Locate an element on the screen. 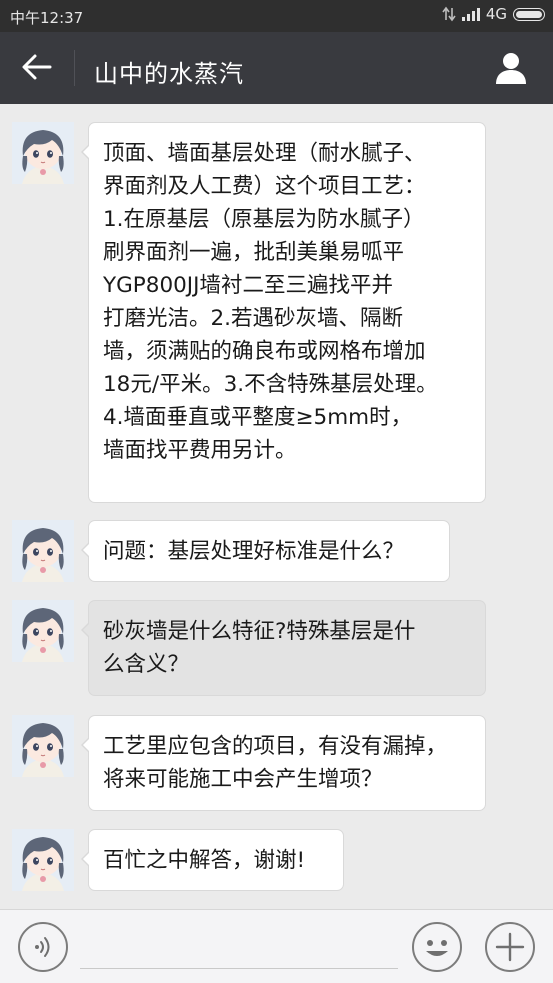 The width and height of the screenshot is (553, 983). message-bubble: 问题：基层处理好标准是什么？ is located at coordinates (265, 551).